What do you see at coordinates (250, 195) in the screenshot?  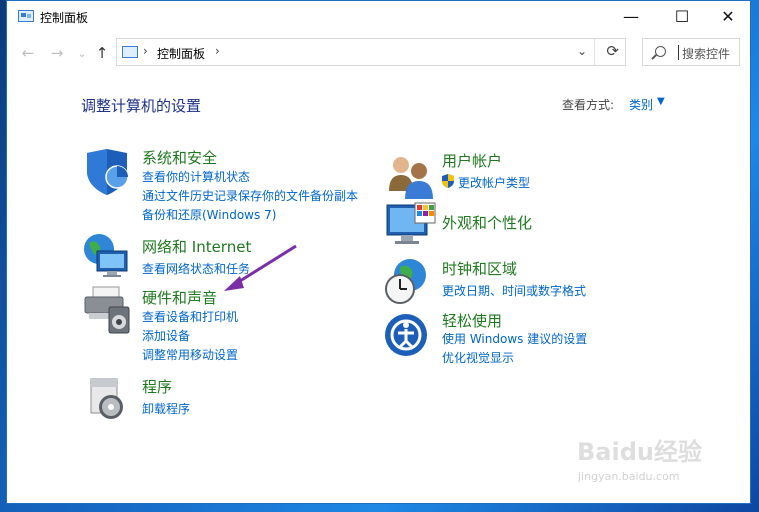 I see `link-file-history-backup: 通过文件历史记录保存你的文件备份副本` at bounding box center [250, 195].